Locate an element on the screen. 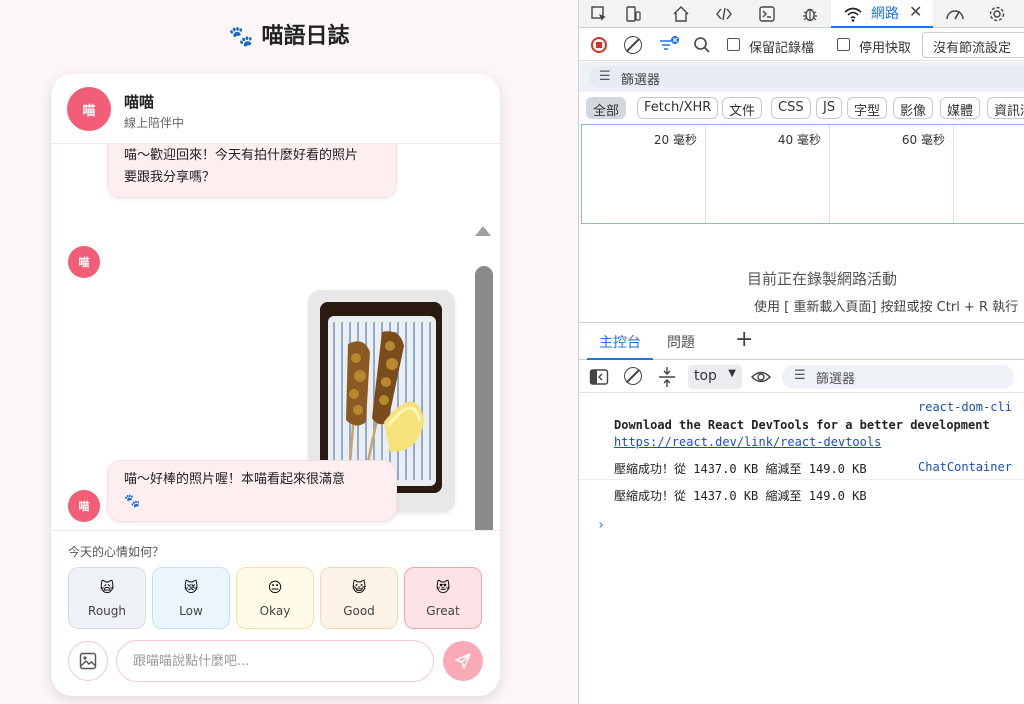 This screenshot has height=704, width=1024. console-icon is located at coordinates (767, 14).